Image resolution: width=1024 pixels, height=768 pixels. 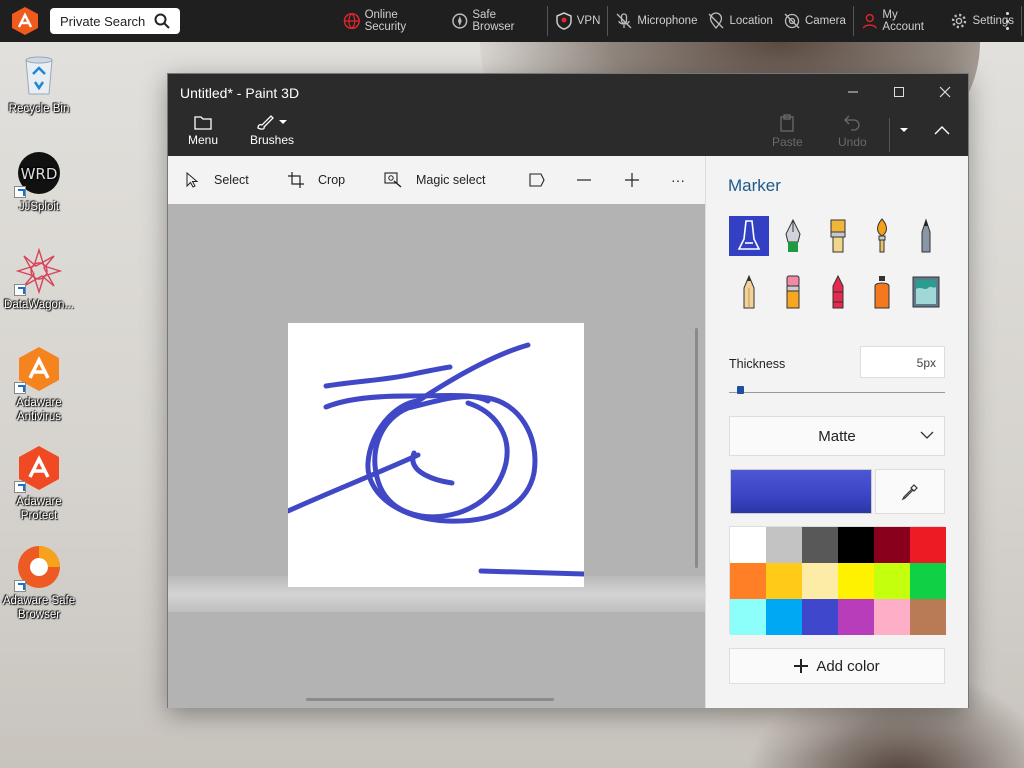 What do you see at coordinates (272, 130) in the screenshot?
I see `brushes-button: Brushes` at bounding box center [272, 130].